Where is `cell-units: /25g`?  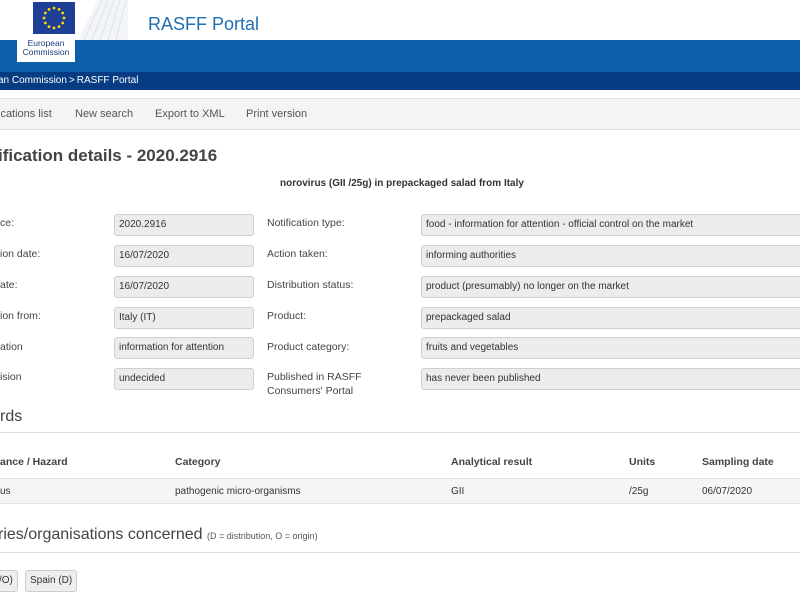
cell-units: /25g is located at coordinates (639, 491).